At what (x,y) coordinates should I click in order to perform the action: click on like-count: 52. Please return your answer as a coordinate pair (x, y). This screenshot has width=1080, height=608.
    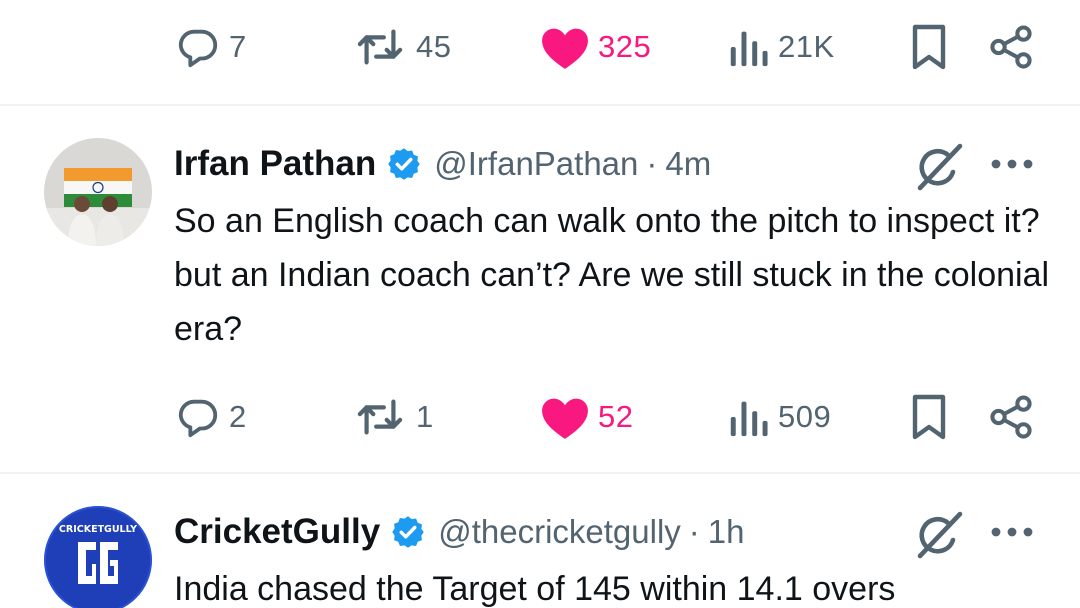
    Looking at the image, I should click on (616, 416).